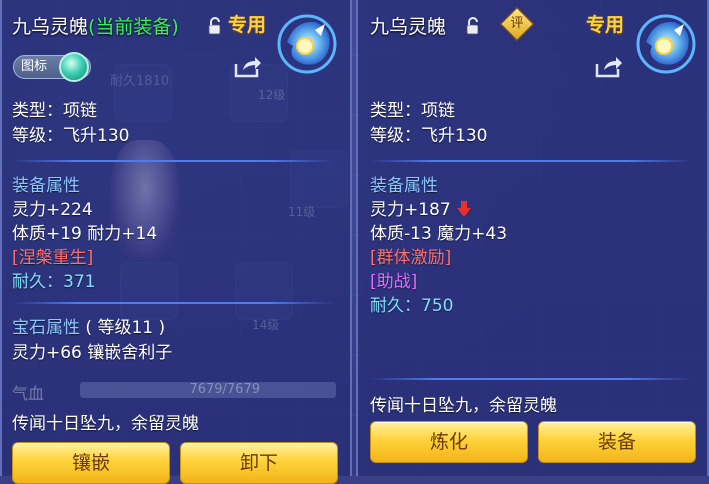 The image size is (709, 484). Describe the element at coordinates (517, 23) in the screenshot. I see `review-badge-label: 评` at that location.